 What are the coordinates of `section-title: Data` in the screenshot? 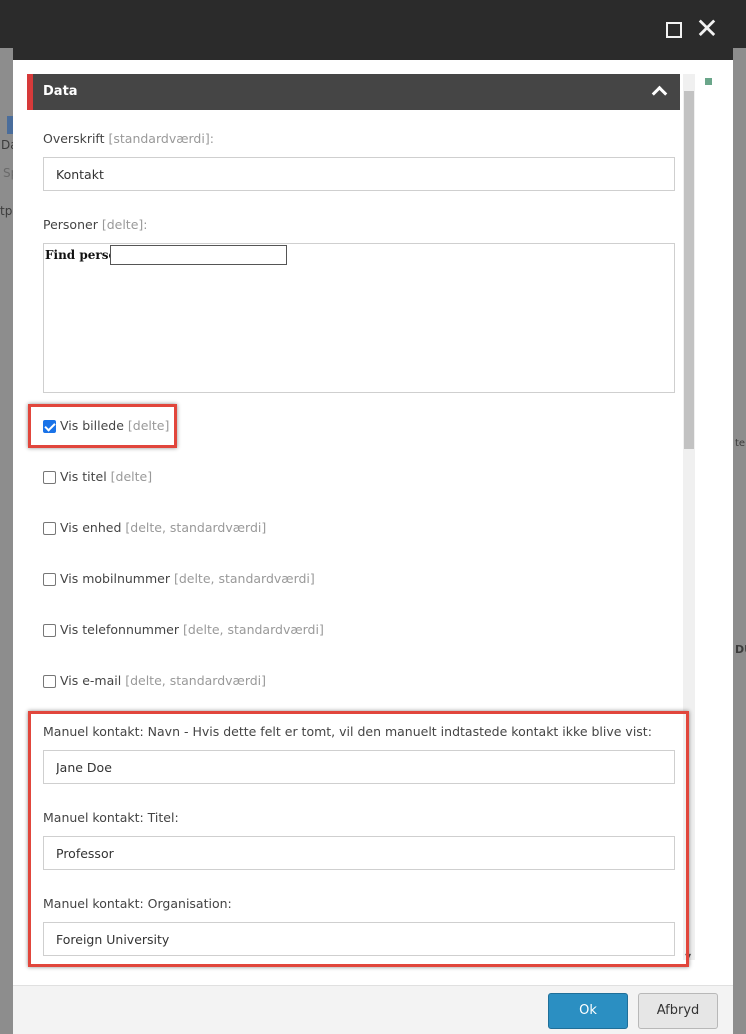 It's located at (60, 91).